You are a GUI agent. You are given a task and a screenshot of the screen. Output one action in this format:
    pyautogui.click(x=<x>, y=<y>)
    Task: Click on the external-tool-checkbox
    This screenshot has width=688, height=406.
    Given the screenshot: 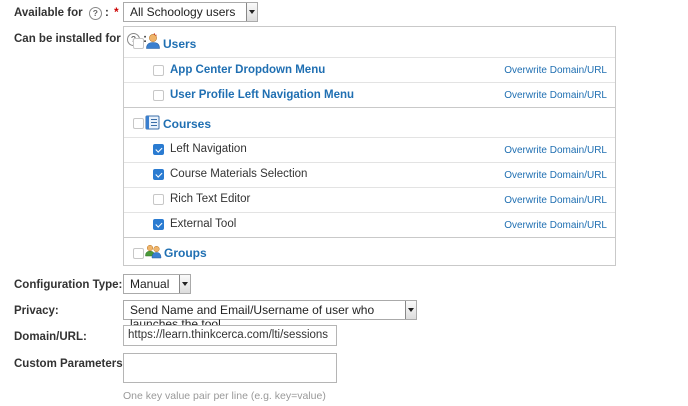 What is the action you would take?
    pyautogui.click(x=158, y=224)
    